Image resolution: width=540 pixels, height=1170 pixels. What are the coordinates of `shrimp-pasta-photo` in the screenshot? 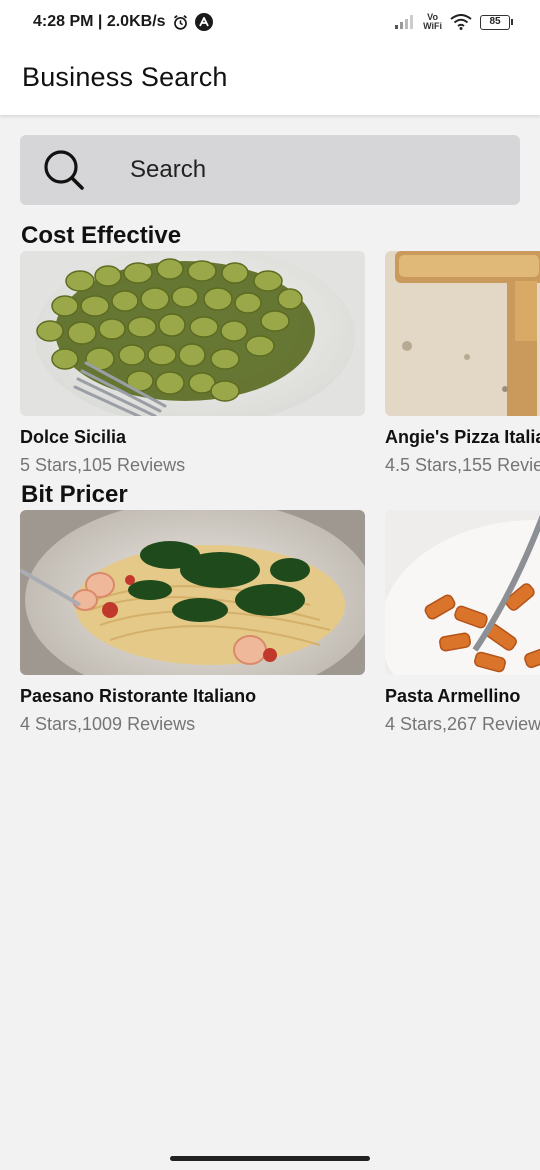 It's located at (192, 592).